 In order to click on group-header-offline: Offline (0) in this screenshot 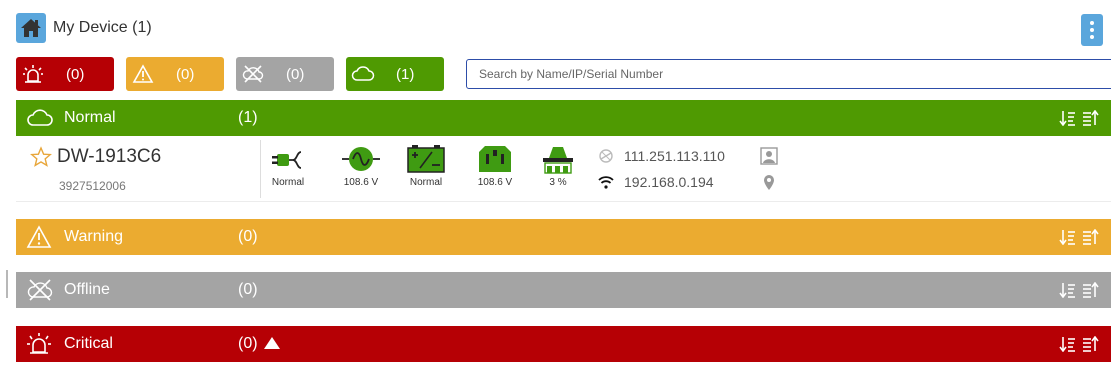, I will do `click(563, 290)`.